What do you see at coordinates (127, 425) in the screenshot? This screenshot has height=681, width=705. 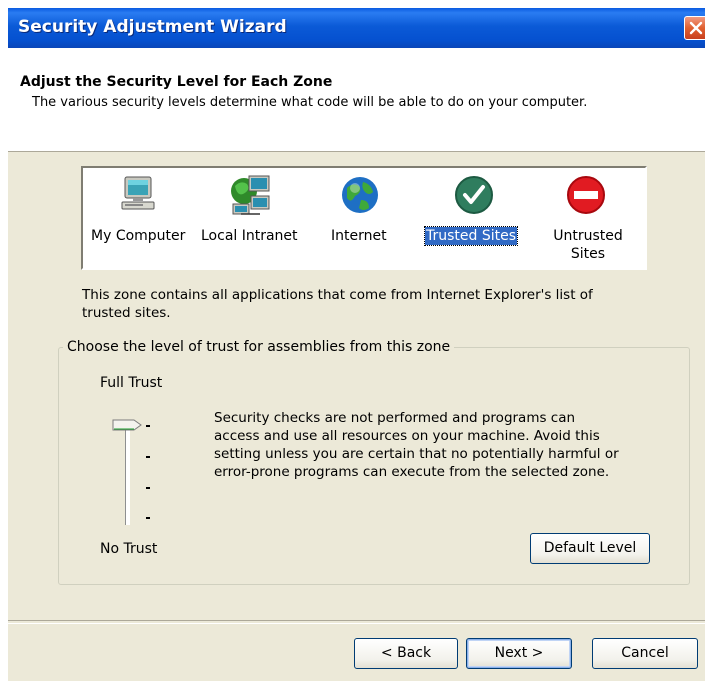 I see `trust-slider-thumb` at bounding box center [127, 425].